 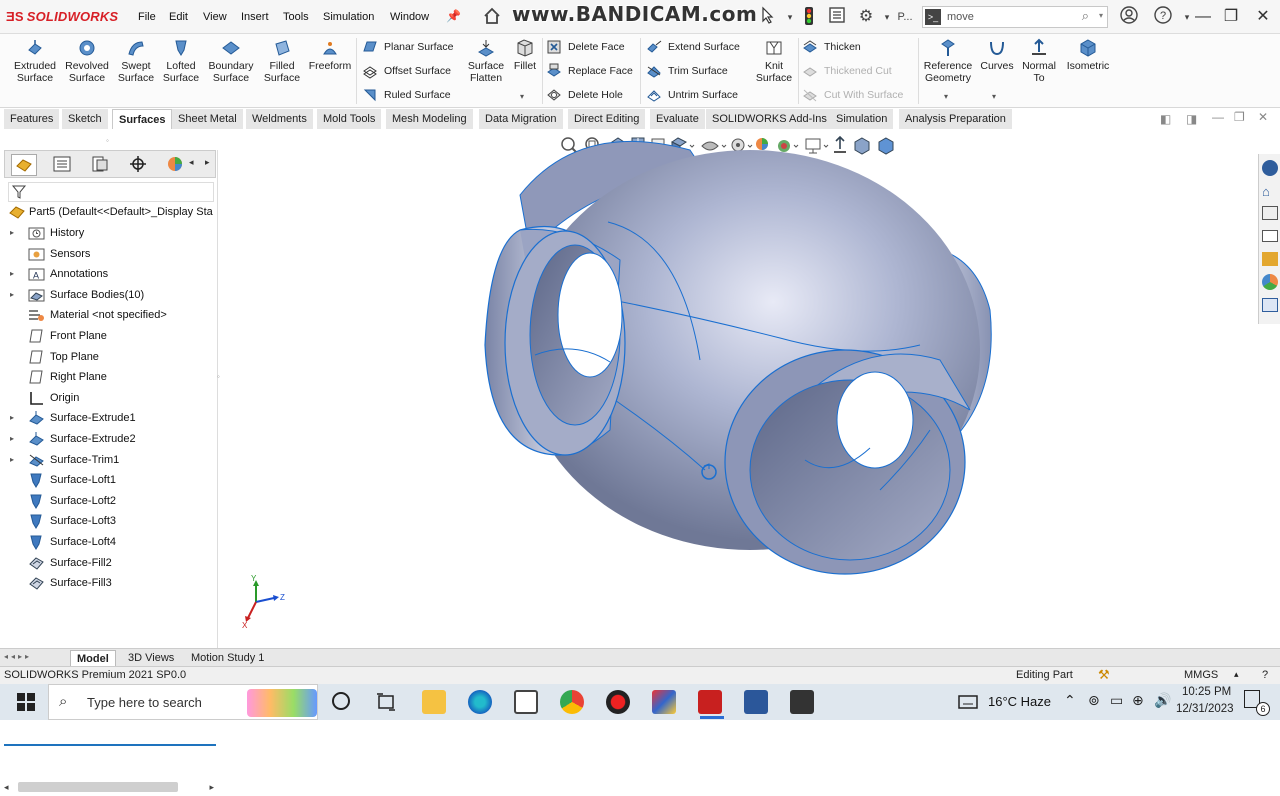 What do you see at coordinates (211, 787) in the screenshot?
I see `scroll-right-icon: ▸` at bounding box center [211, 787].